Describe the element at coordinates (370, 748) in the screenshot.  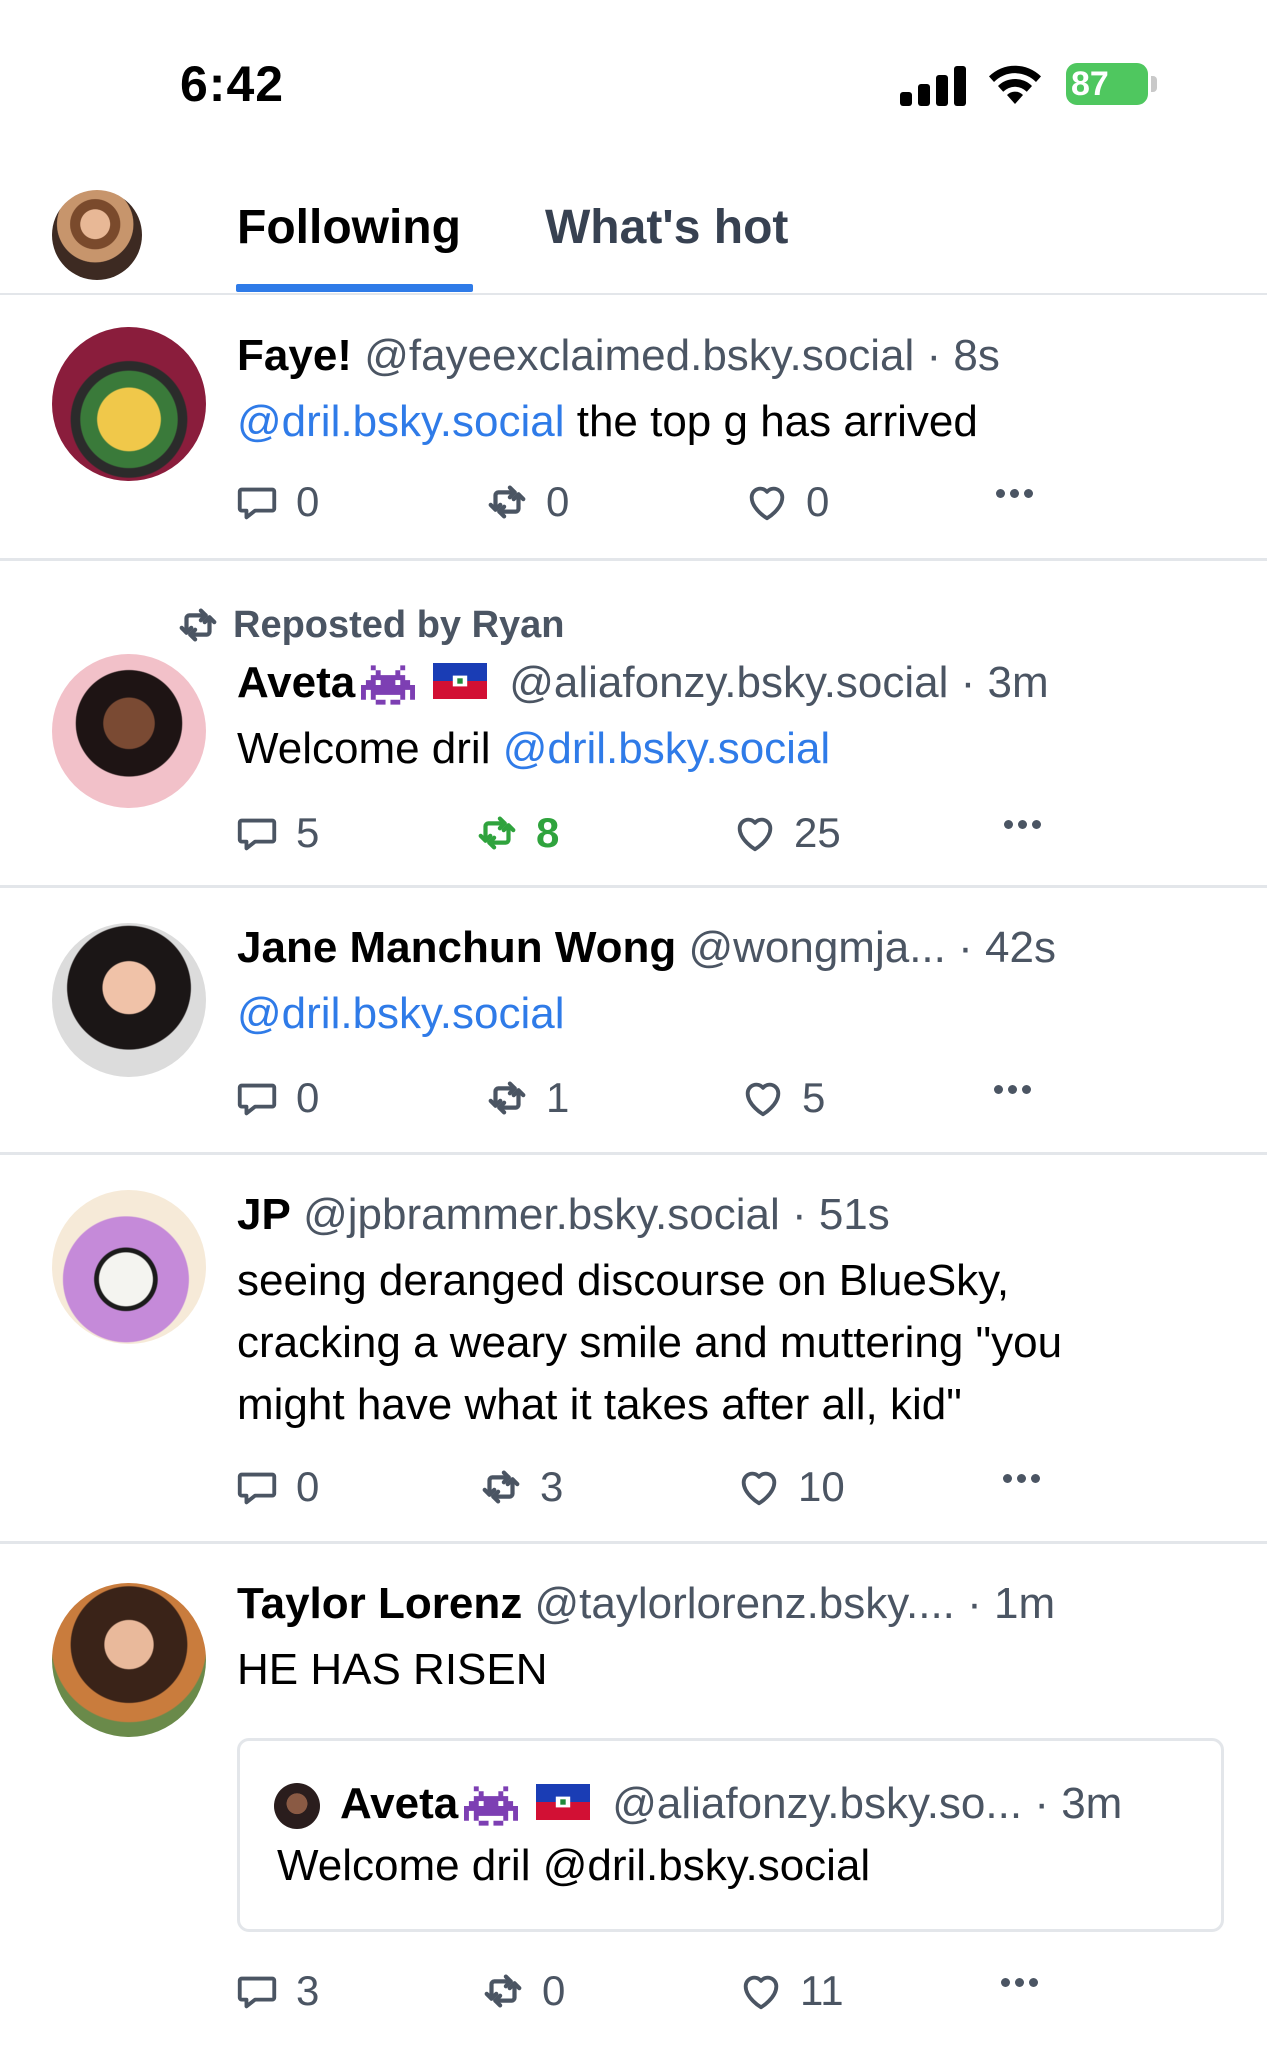
I see `post-text-body: Welcome dril` at that location.